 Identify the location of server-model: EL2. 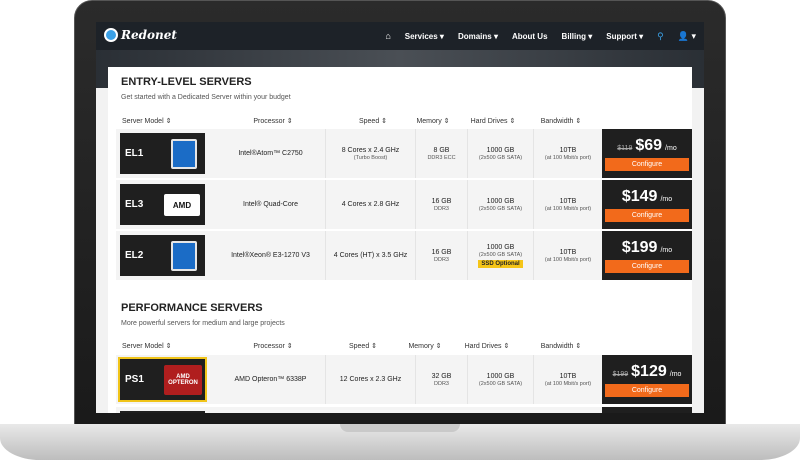
(162, 255).